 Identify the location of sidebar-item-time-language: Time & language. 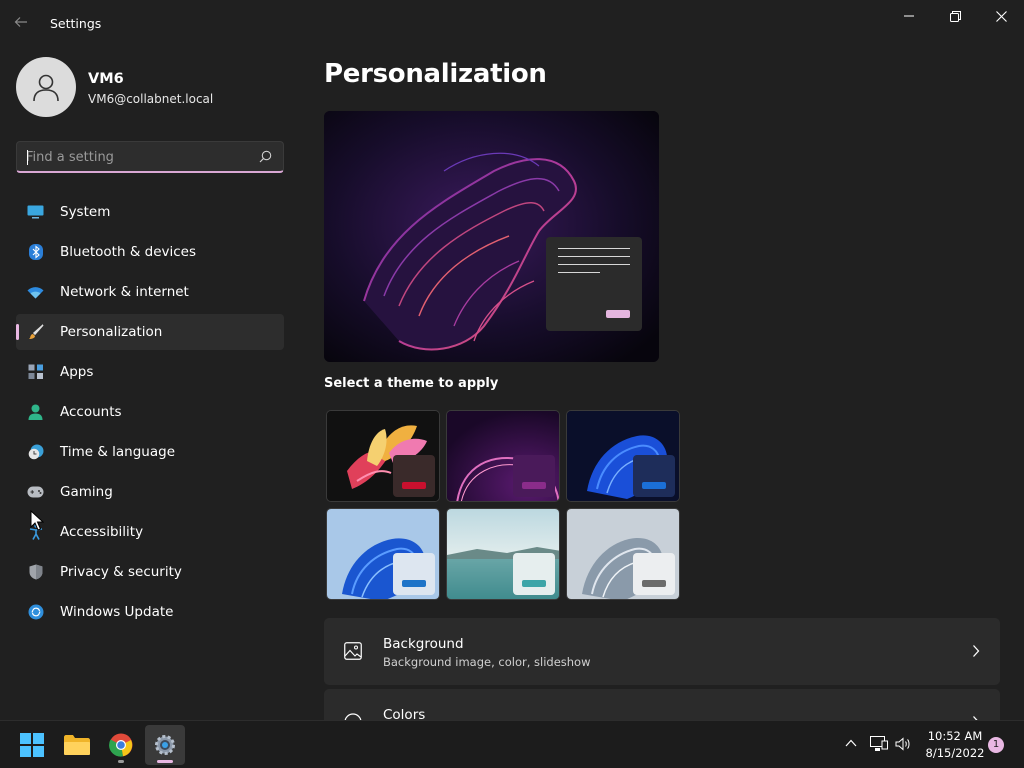
(150, 452).